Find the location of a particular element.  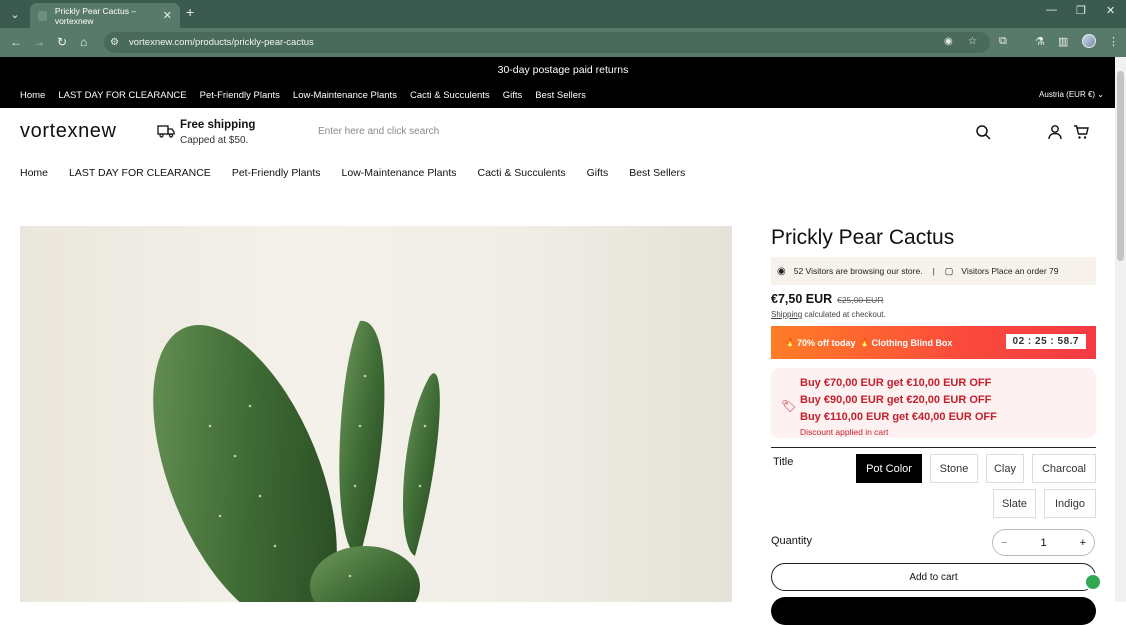

minus-icon: − is located at coordinates (1004, 543).